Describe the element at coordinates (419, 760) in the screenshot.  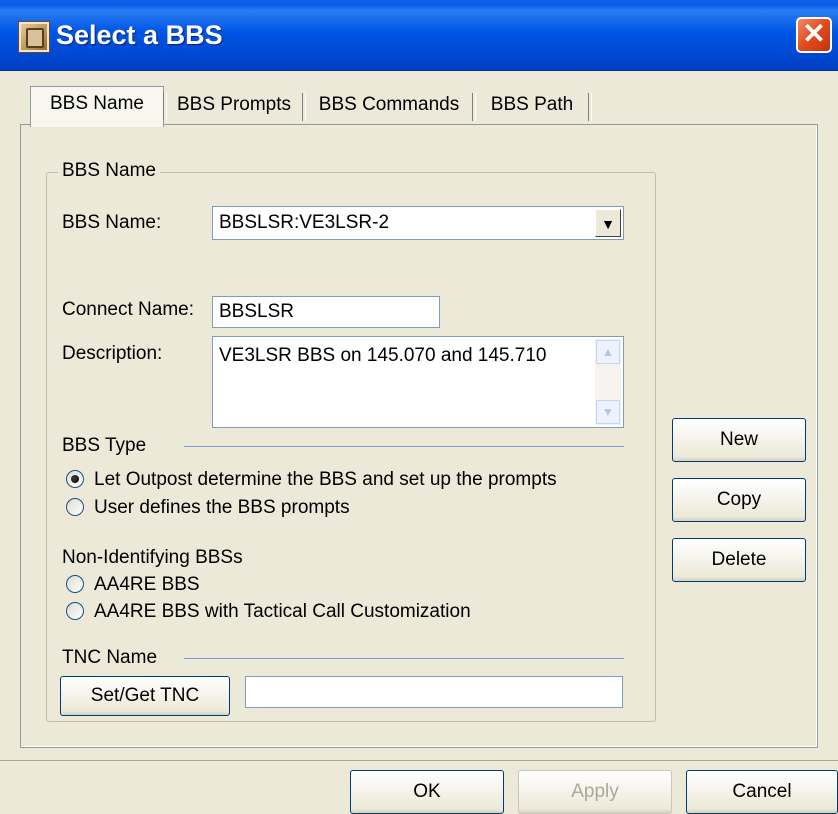
I see `footer-divider` at that location.